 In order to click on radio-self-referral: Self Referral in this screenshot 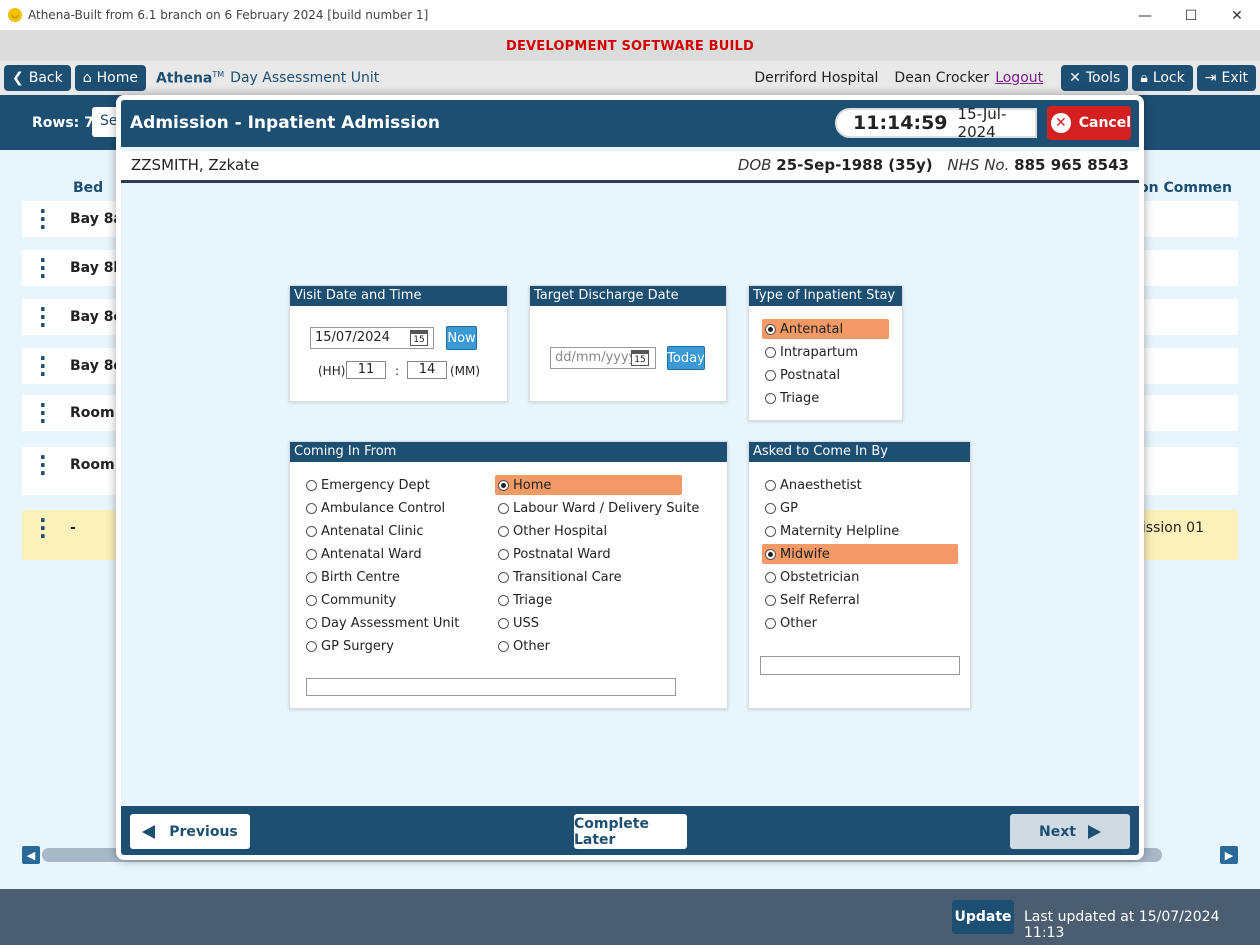, I will do `click(860, 600)`.